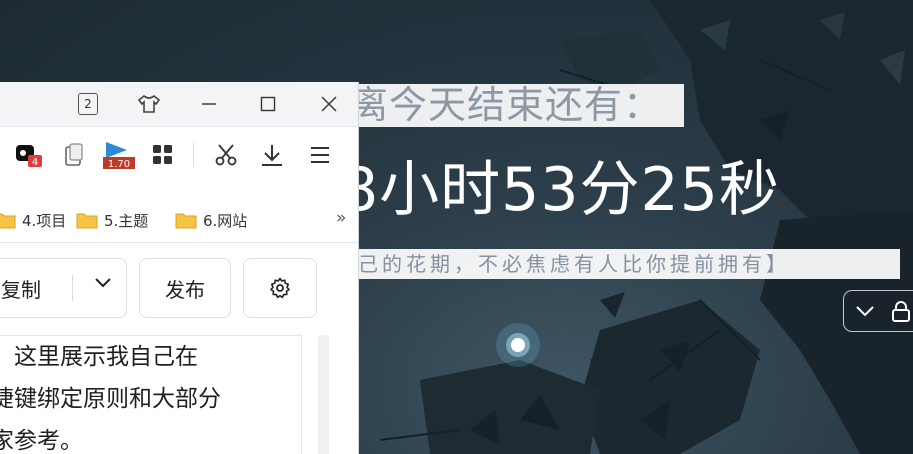 The image size is (913, 454). I want to click on download-button, so click(272, 155).